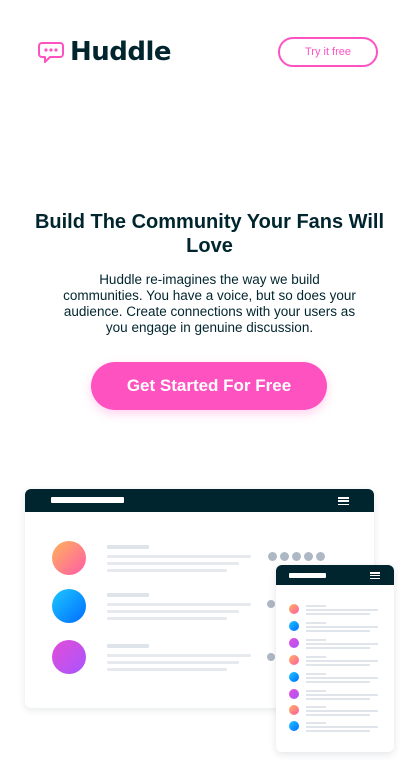 The width and height of the screenshot is (419, 769). I want to click on hero-title: Build The Community Your Fans Will Love, so click(209, 234).